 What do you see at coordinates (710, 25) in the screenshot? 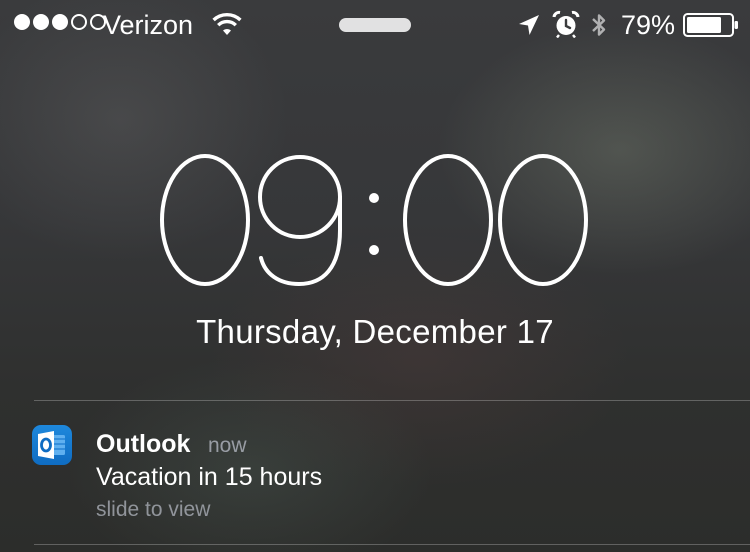
I see `battery-icon` at bounding box center [710, 25].